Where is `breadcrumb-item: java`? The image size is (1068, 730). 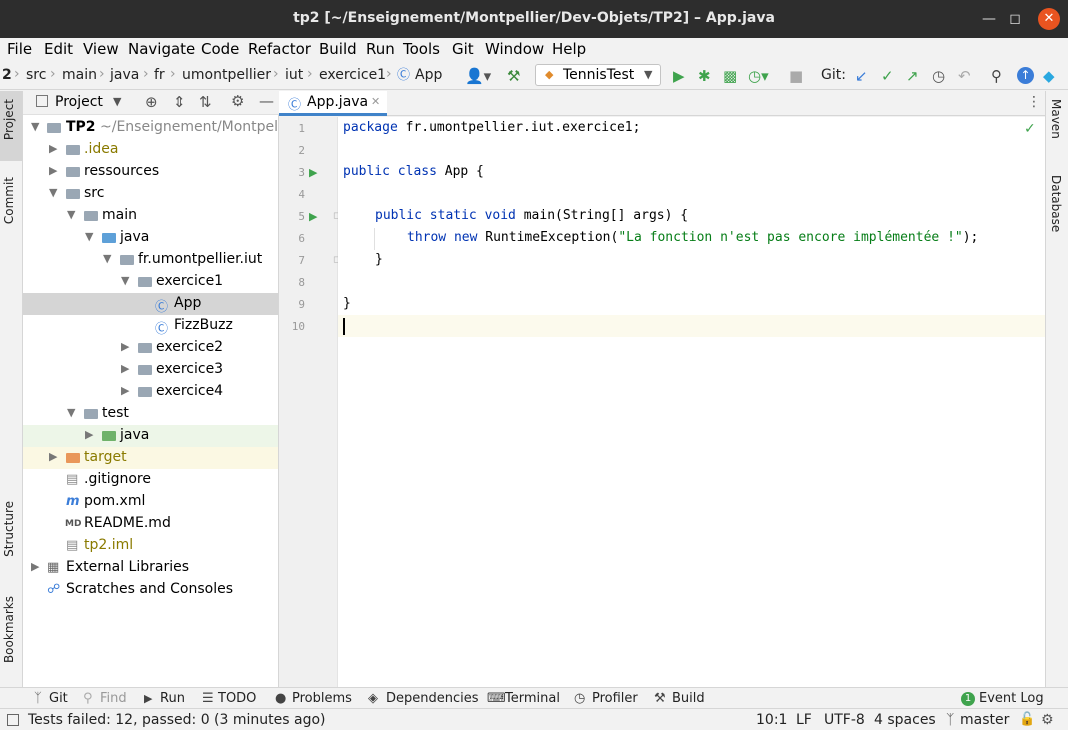
breadcrumb-item: java is located at coordinates (124, 75).